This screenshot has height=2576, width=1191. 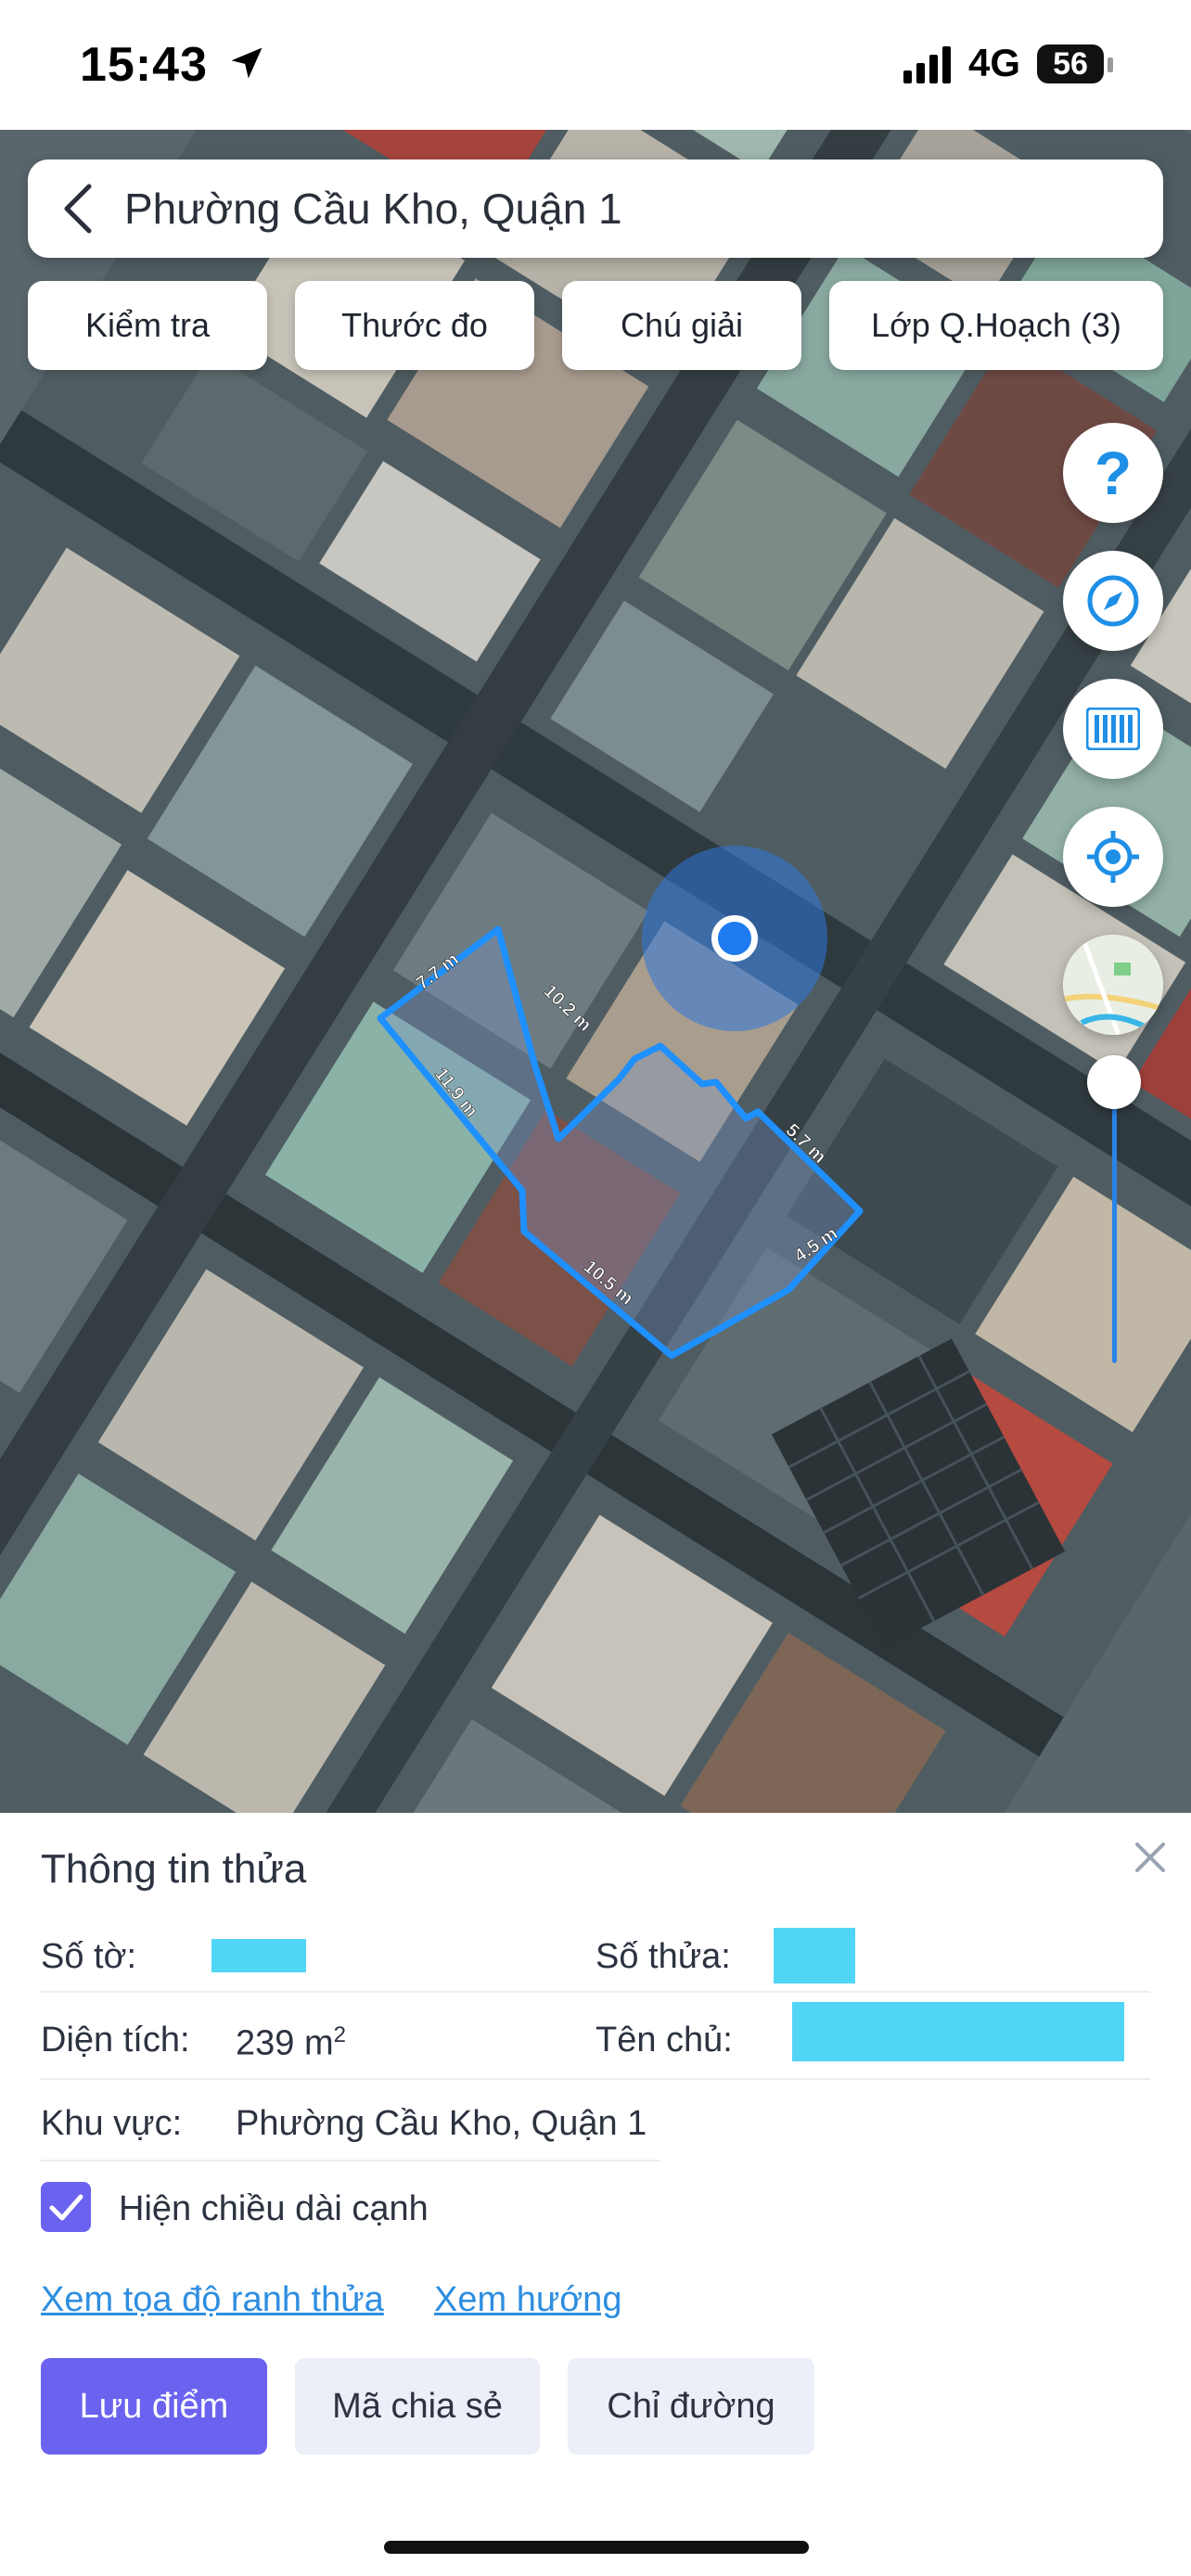 I want to click on tab-kiem-tra: Kiểm tra, so click(x=147, y=326).